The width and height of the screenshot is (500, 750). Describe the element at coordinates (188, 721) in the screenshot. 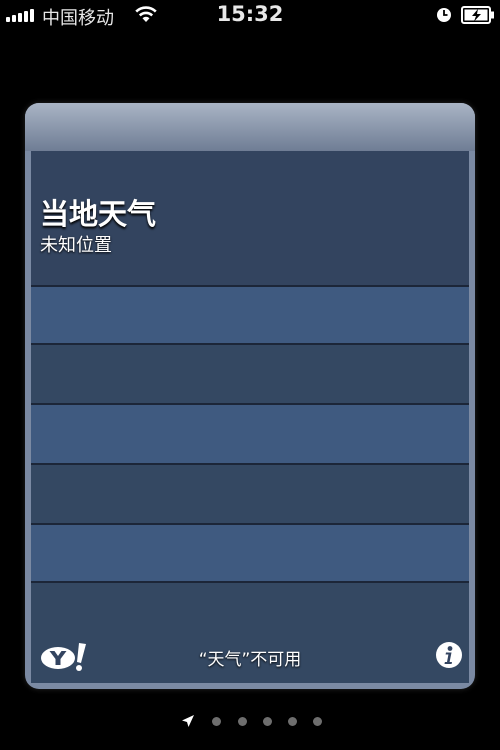

I see `location-arrow-icon` at that location.